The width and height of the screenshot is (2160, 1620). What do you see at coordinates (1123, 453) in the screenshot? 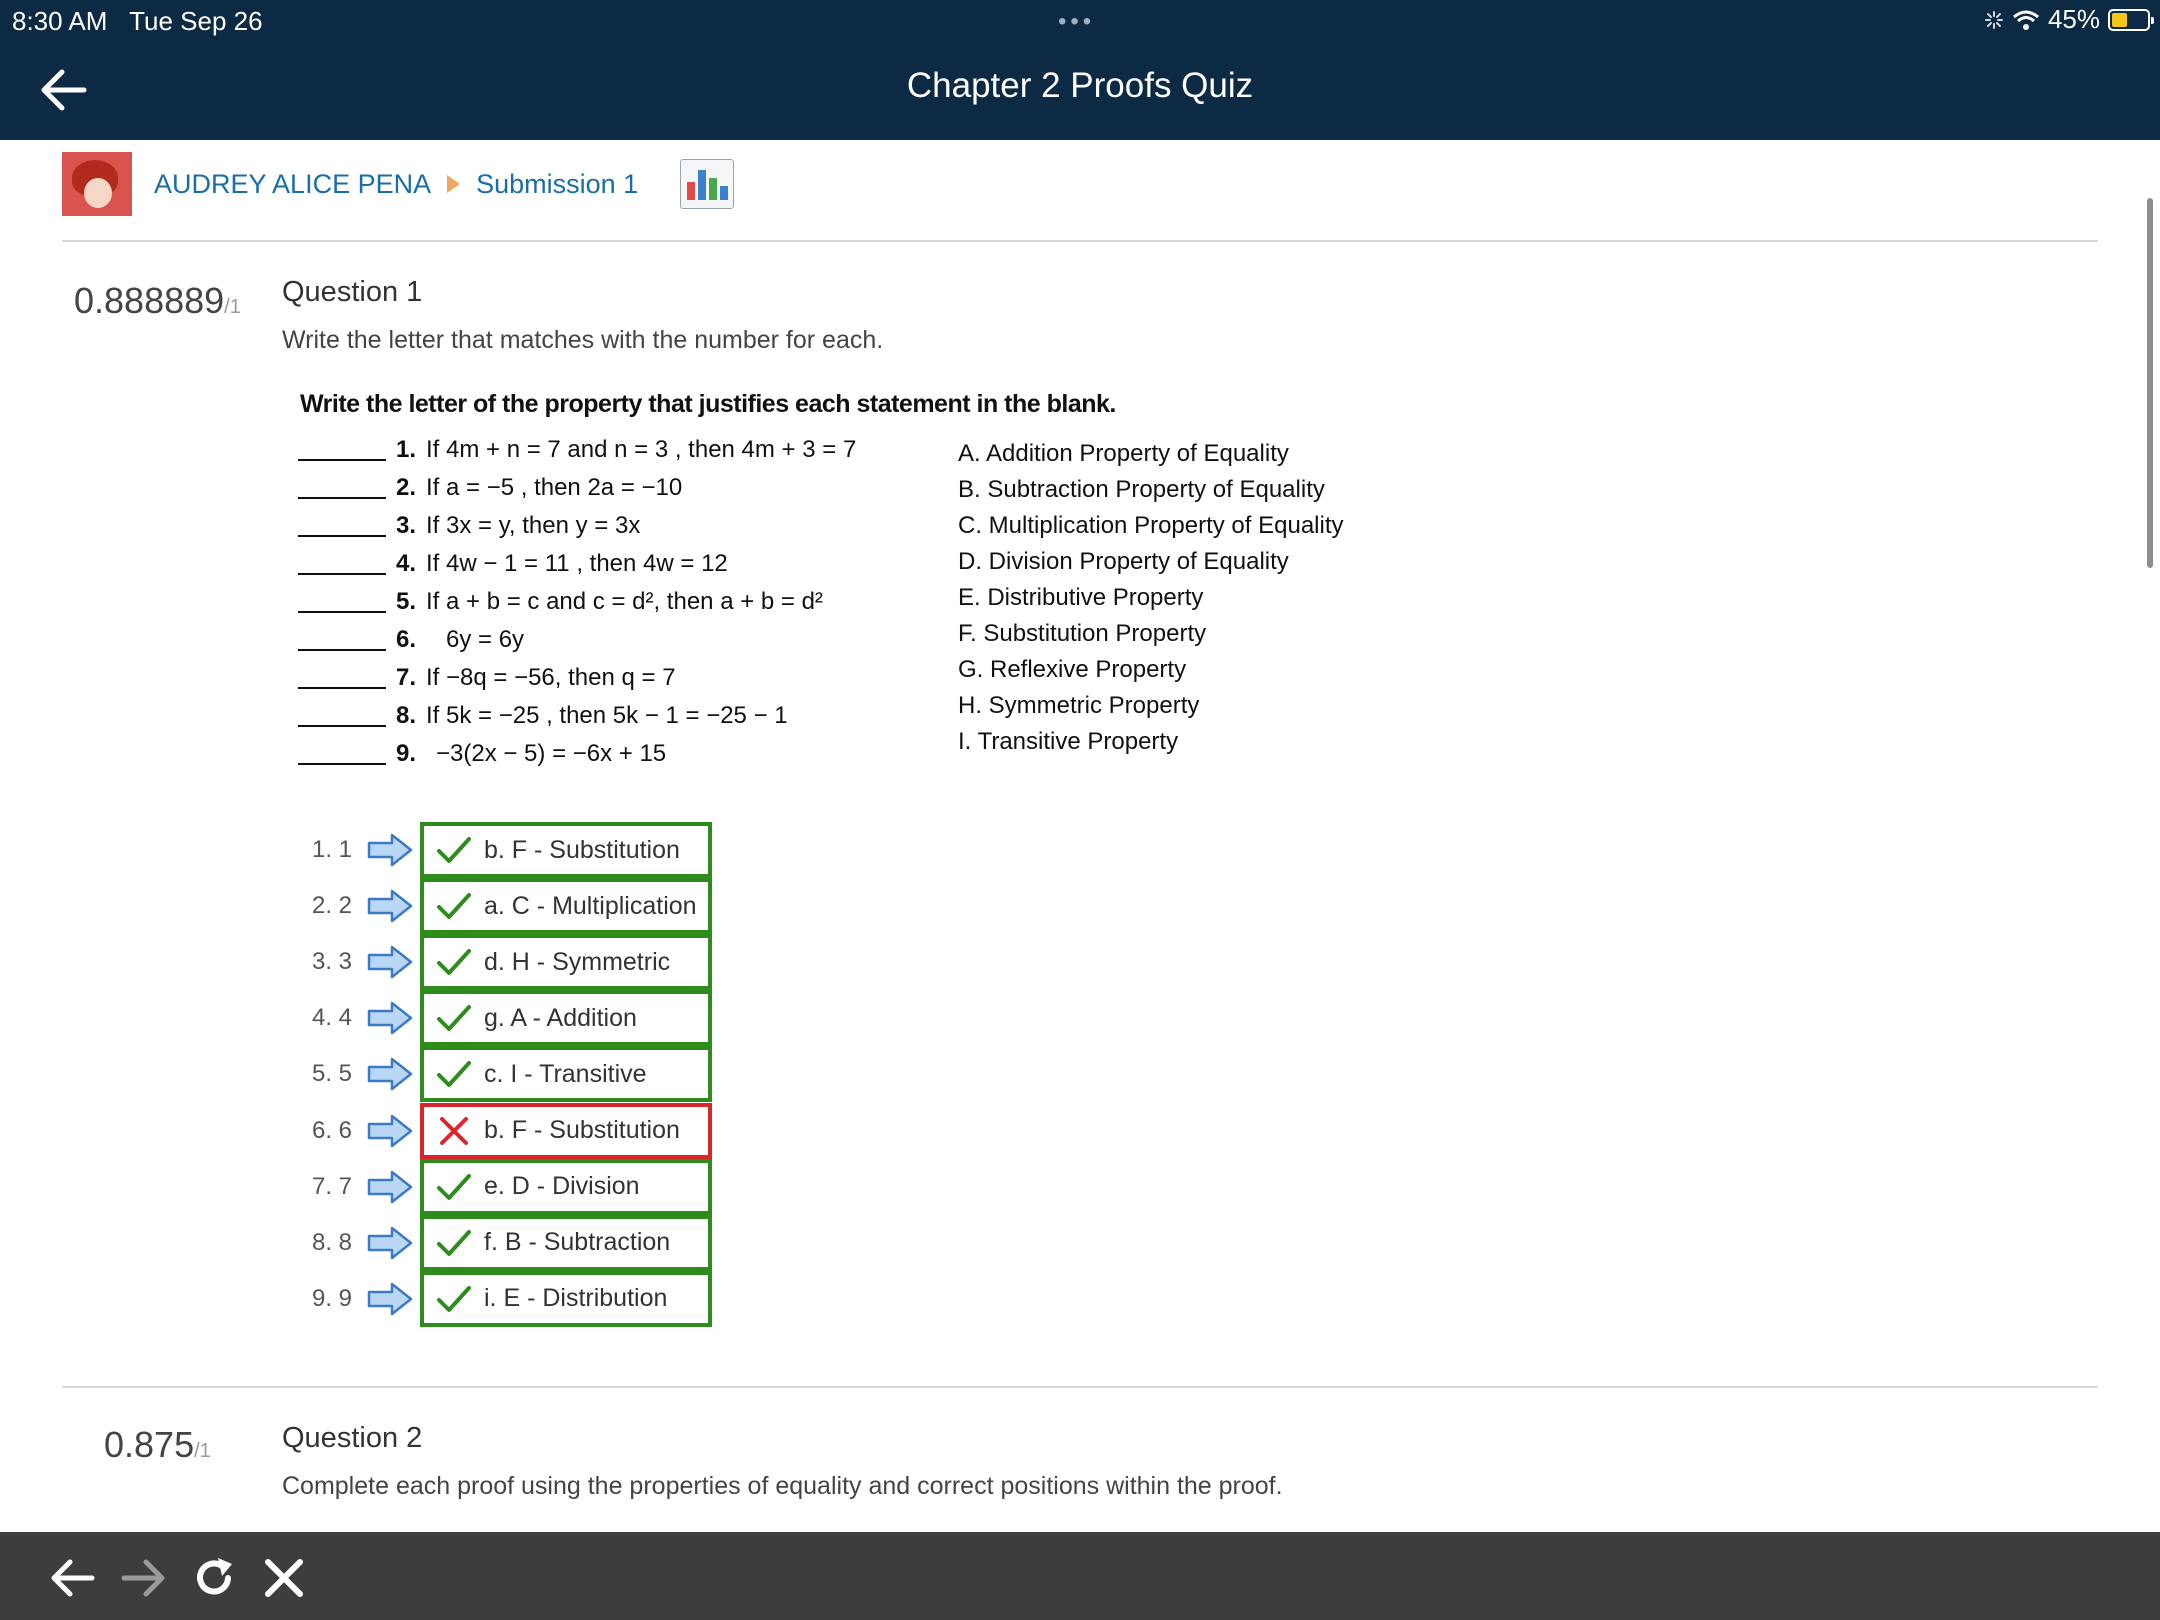
I see `worksheet-property: A. Addition Property of Equality` at bounding box center [1123, 453].